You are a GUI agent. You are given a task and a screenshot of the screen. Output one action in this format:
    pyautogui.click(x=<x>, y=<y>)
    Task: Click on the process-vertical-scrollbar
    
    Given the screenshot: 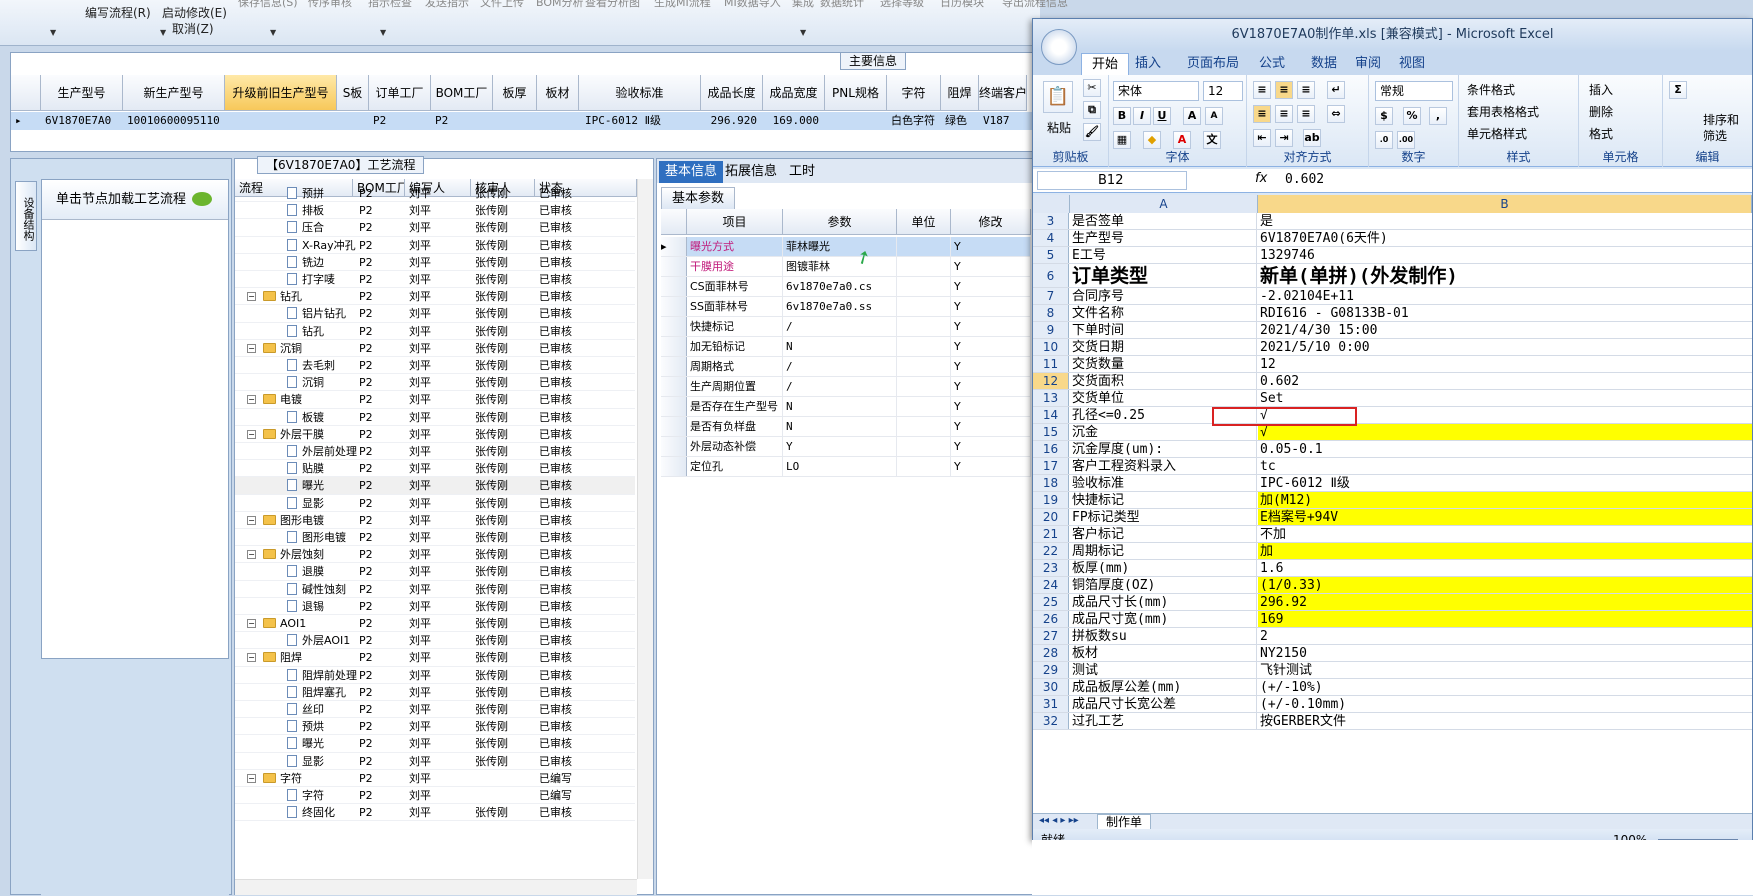 What is the action you would take?
    pyautogui.click(x=645, y=529)
    